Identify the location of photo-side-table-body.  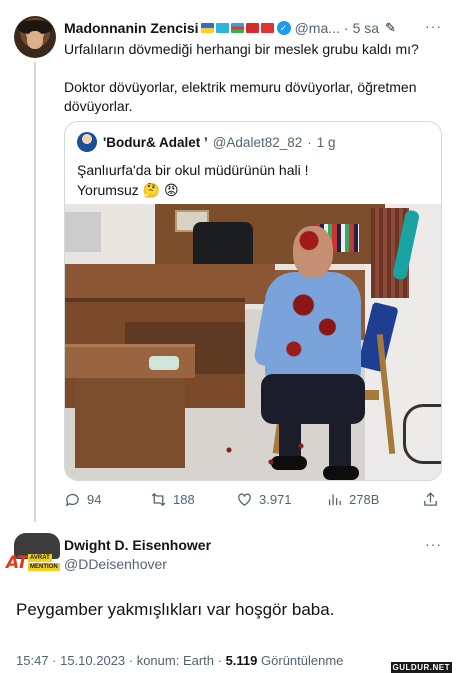
(130, 423).